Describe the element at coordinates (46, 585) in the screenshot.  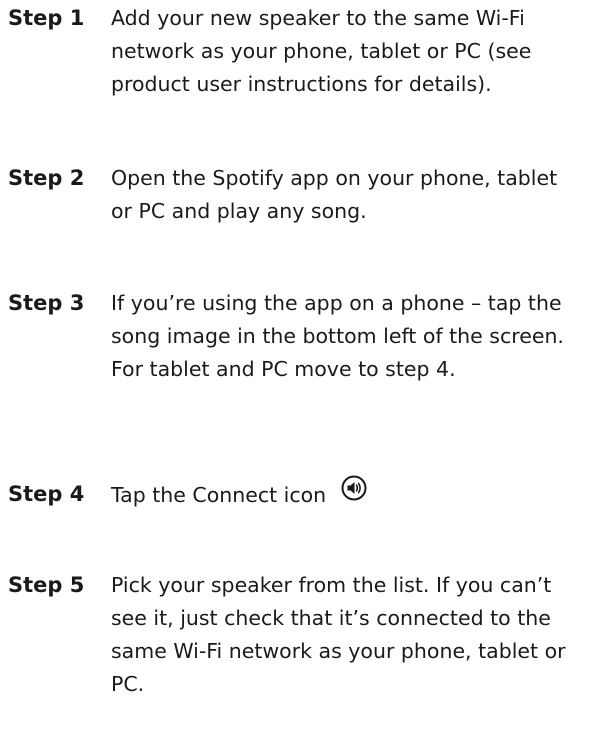
I see `step-label: Step 5` at that location.